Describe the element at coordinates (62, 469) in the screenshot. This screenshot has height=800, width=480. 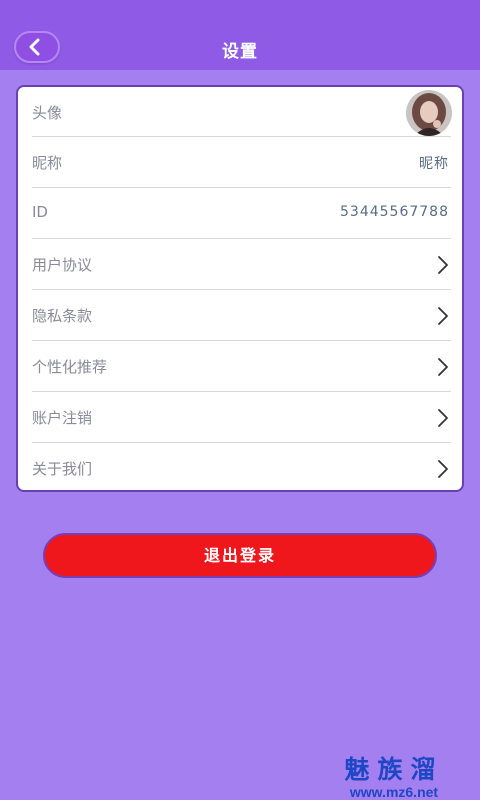
I see `menu-item-label: 关于我们` at that location.